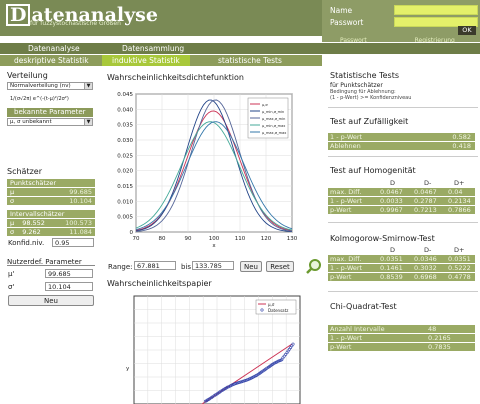 The image size is (480, 404). Describe the element at coordinates (125, 126) in the screenshot. I see `y-tick-label: 0.035` at that location.